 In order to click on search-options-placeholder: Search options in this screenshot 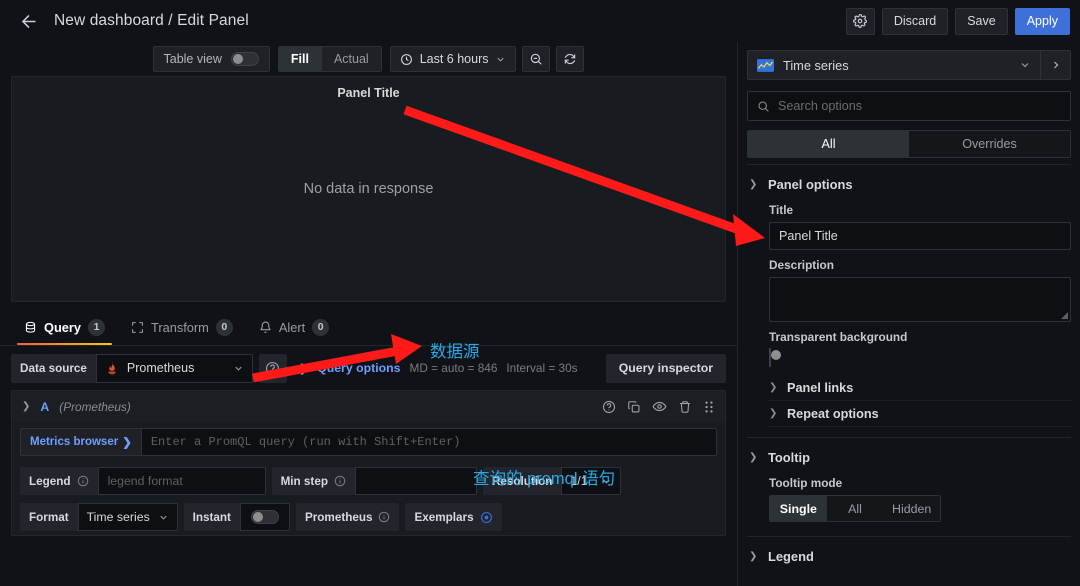, I will do `click(820, 106)`.